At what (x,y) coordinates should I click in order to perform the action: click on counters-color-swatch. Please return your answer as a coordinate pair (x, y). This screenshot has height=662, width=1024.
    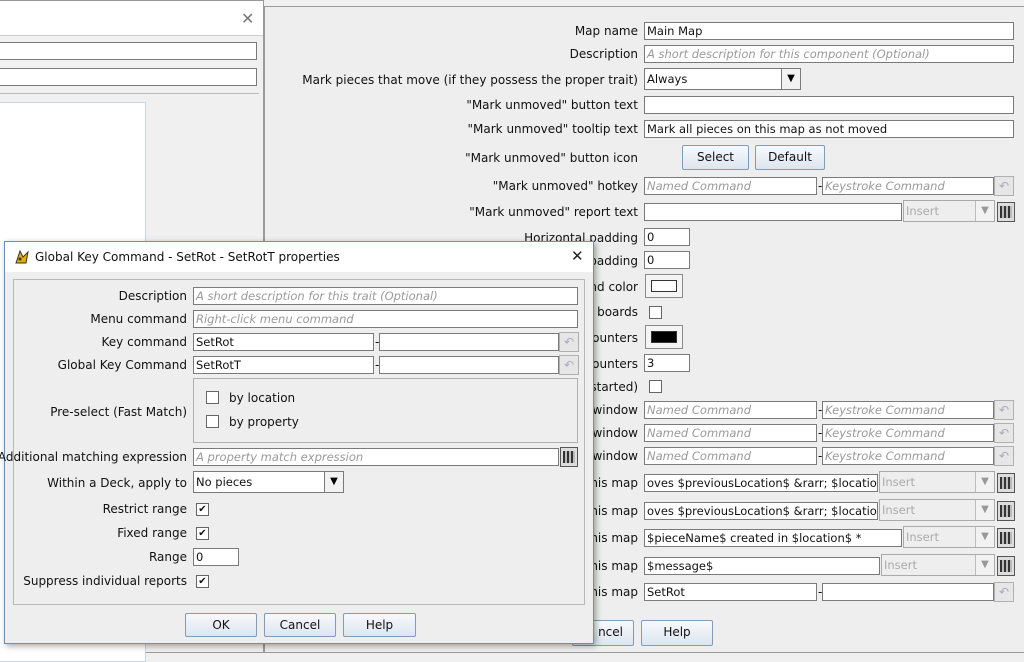
    Looking at the image, I should click on (664, 337).